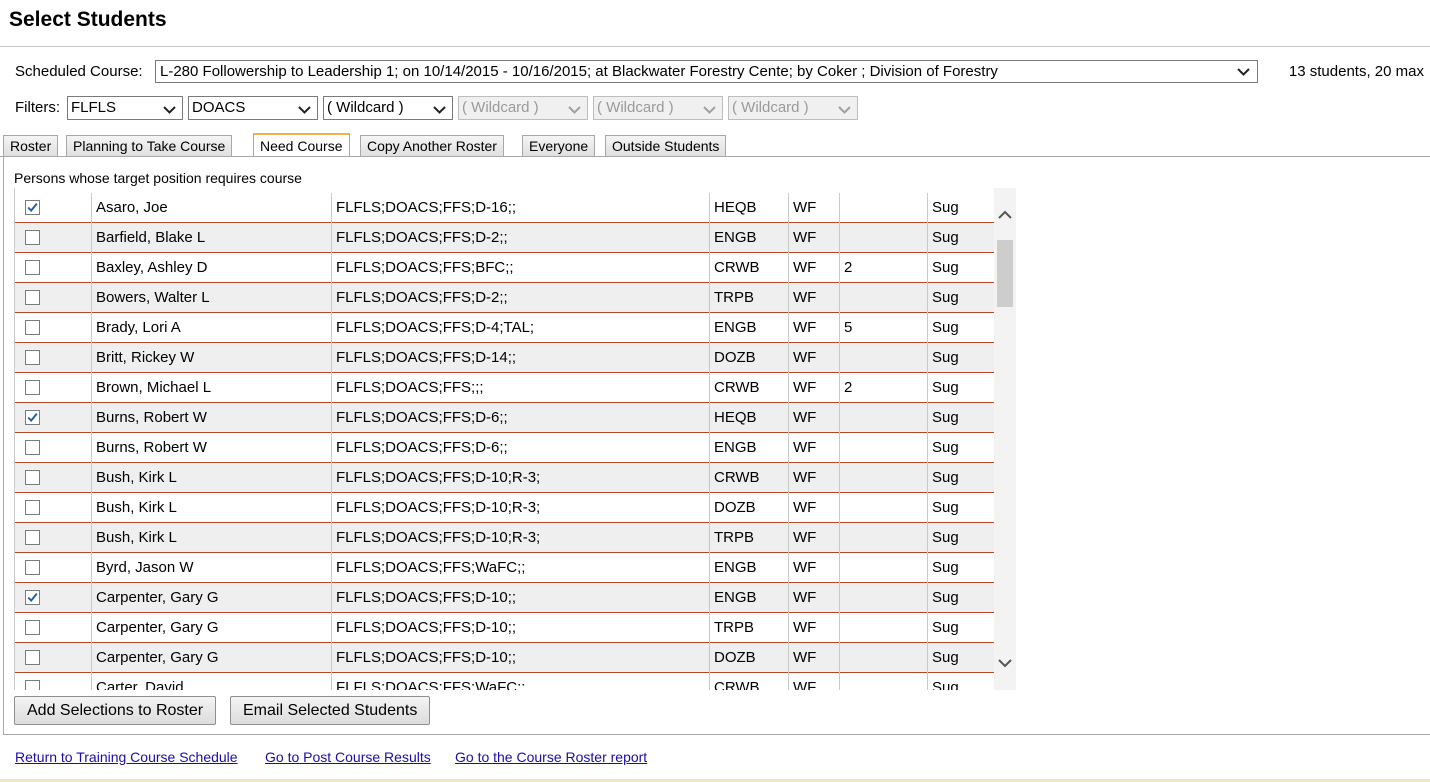 This screenshot has width=1430, height=782. I want to click on filter-select-3: ( Wildcard ), so click(388, 108).